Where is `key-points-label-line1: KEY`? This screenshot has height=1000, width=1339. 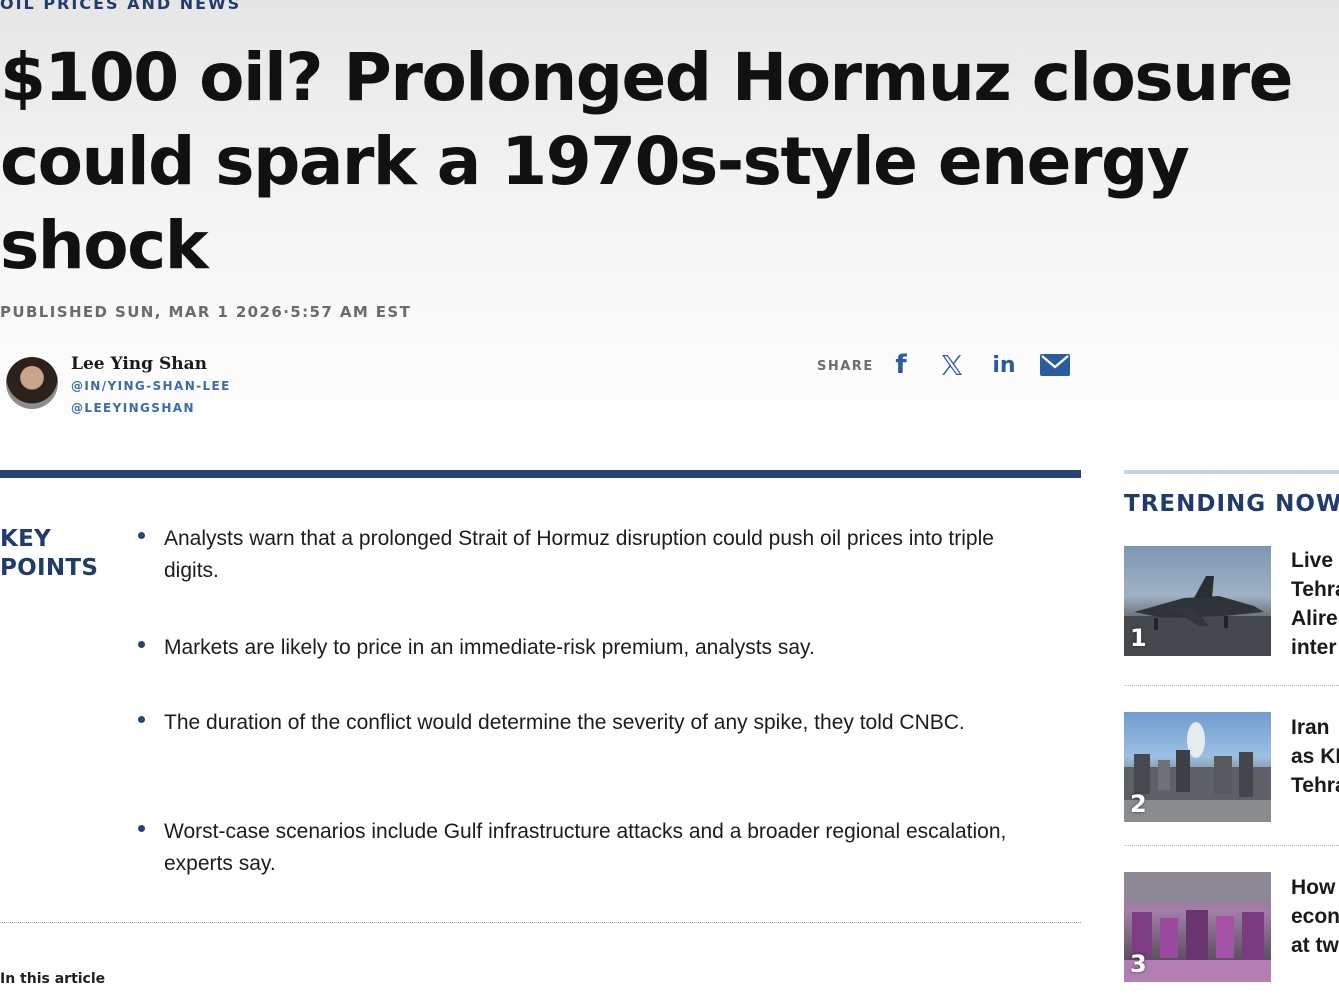
key-points-label-line1: KEY is located at coordinates (26, 539).